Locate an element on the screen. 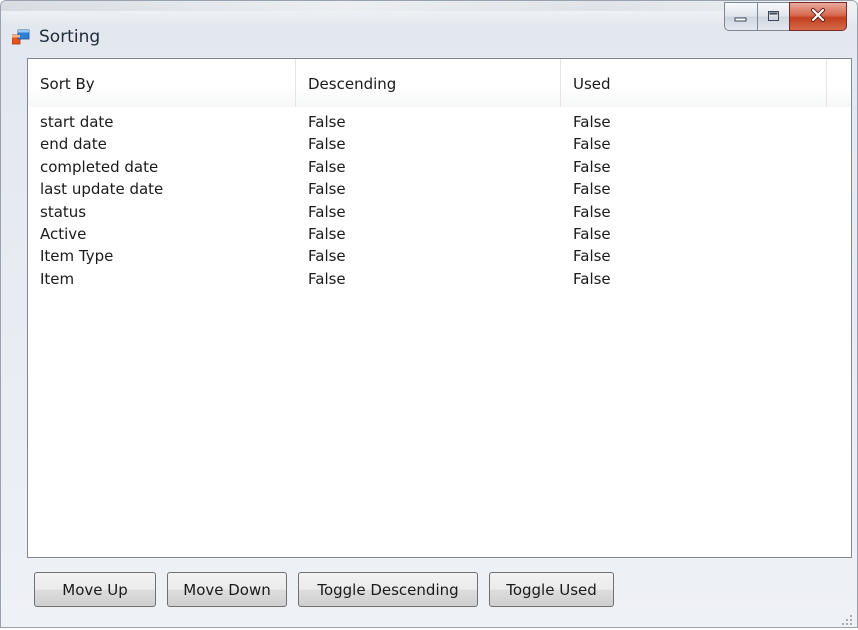 Image resolution: width=858 pixels, height=630 pixels. column-header-used: Used is located at coordinates (694, 83).